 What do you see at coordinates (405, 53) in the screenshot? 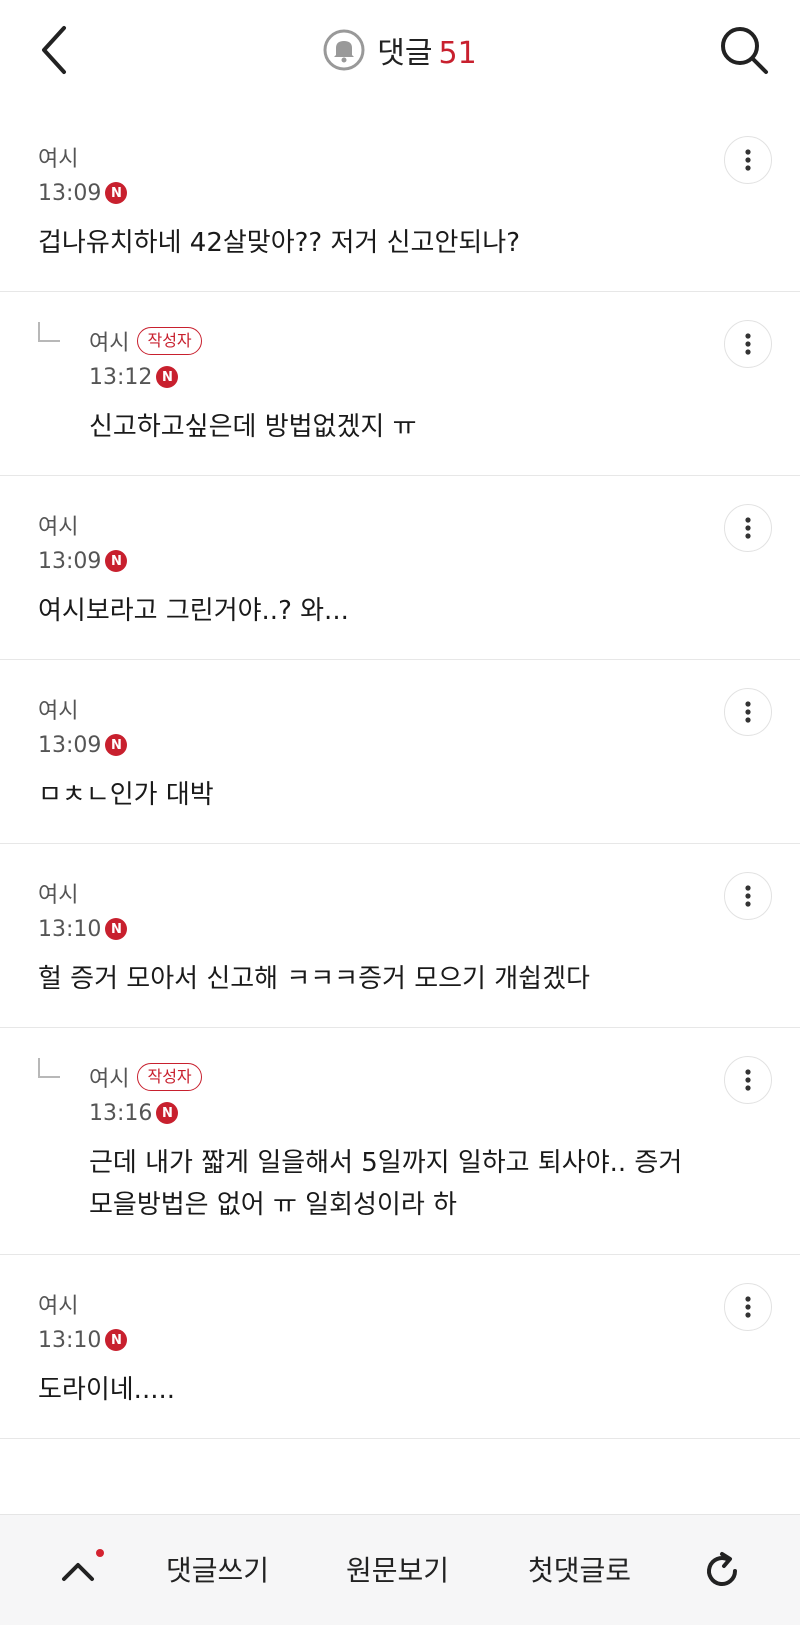
I see `title-label: 댓글` at bounding box center [405, 53].